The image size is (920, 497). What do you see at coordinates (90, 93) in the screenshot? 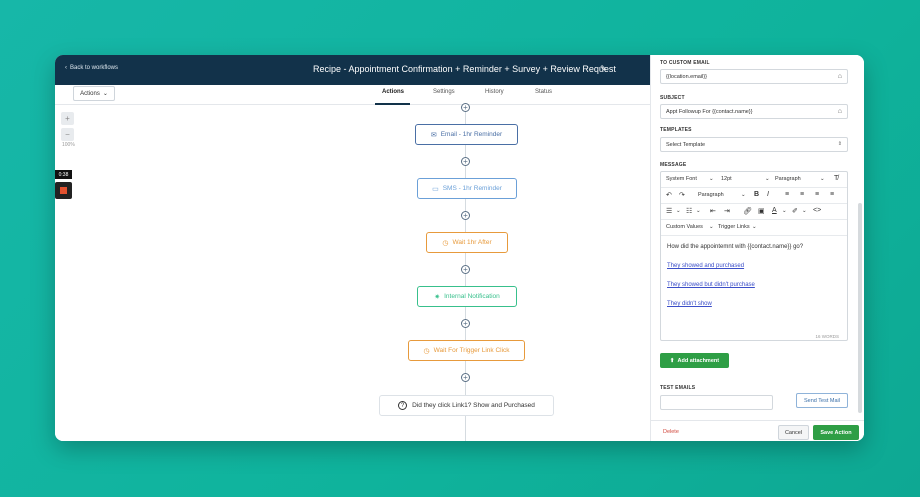
I see `actions-dropdown-label: Actions` at bounding box center [90, 93].